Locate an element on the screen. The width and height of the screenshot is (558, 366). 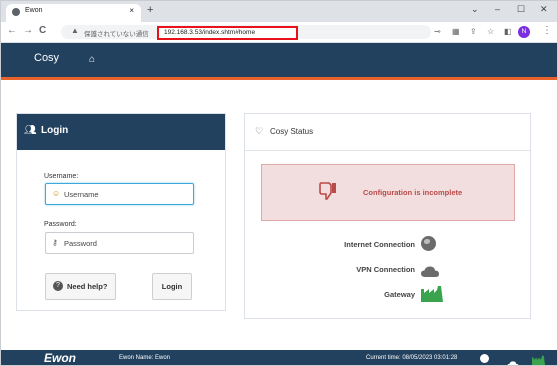
status-alert: Configuration is incomplete is located at coordinates (388, 192).